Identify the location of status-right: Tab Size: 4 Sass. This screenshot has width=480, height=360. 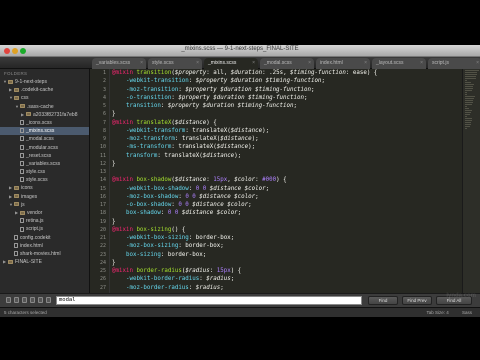
(443, 312).